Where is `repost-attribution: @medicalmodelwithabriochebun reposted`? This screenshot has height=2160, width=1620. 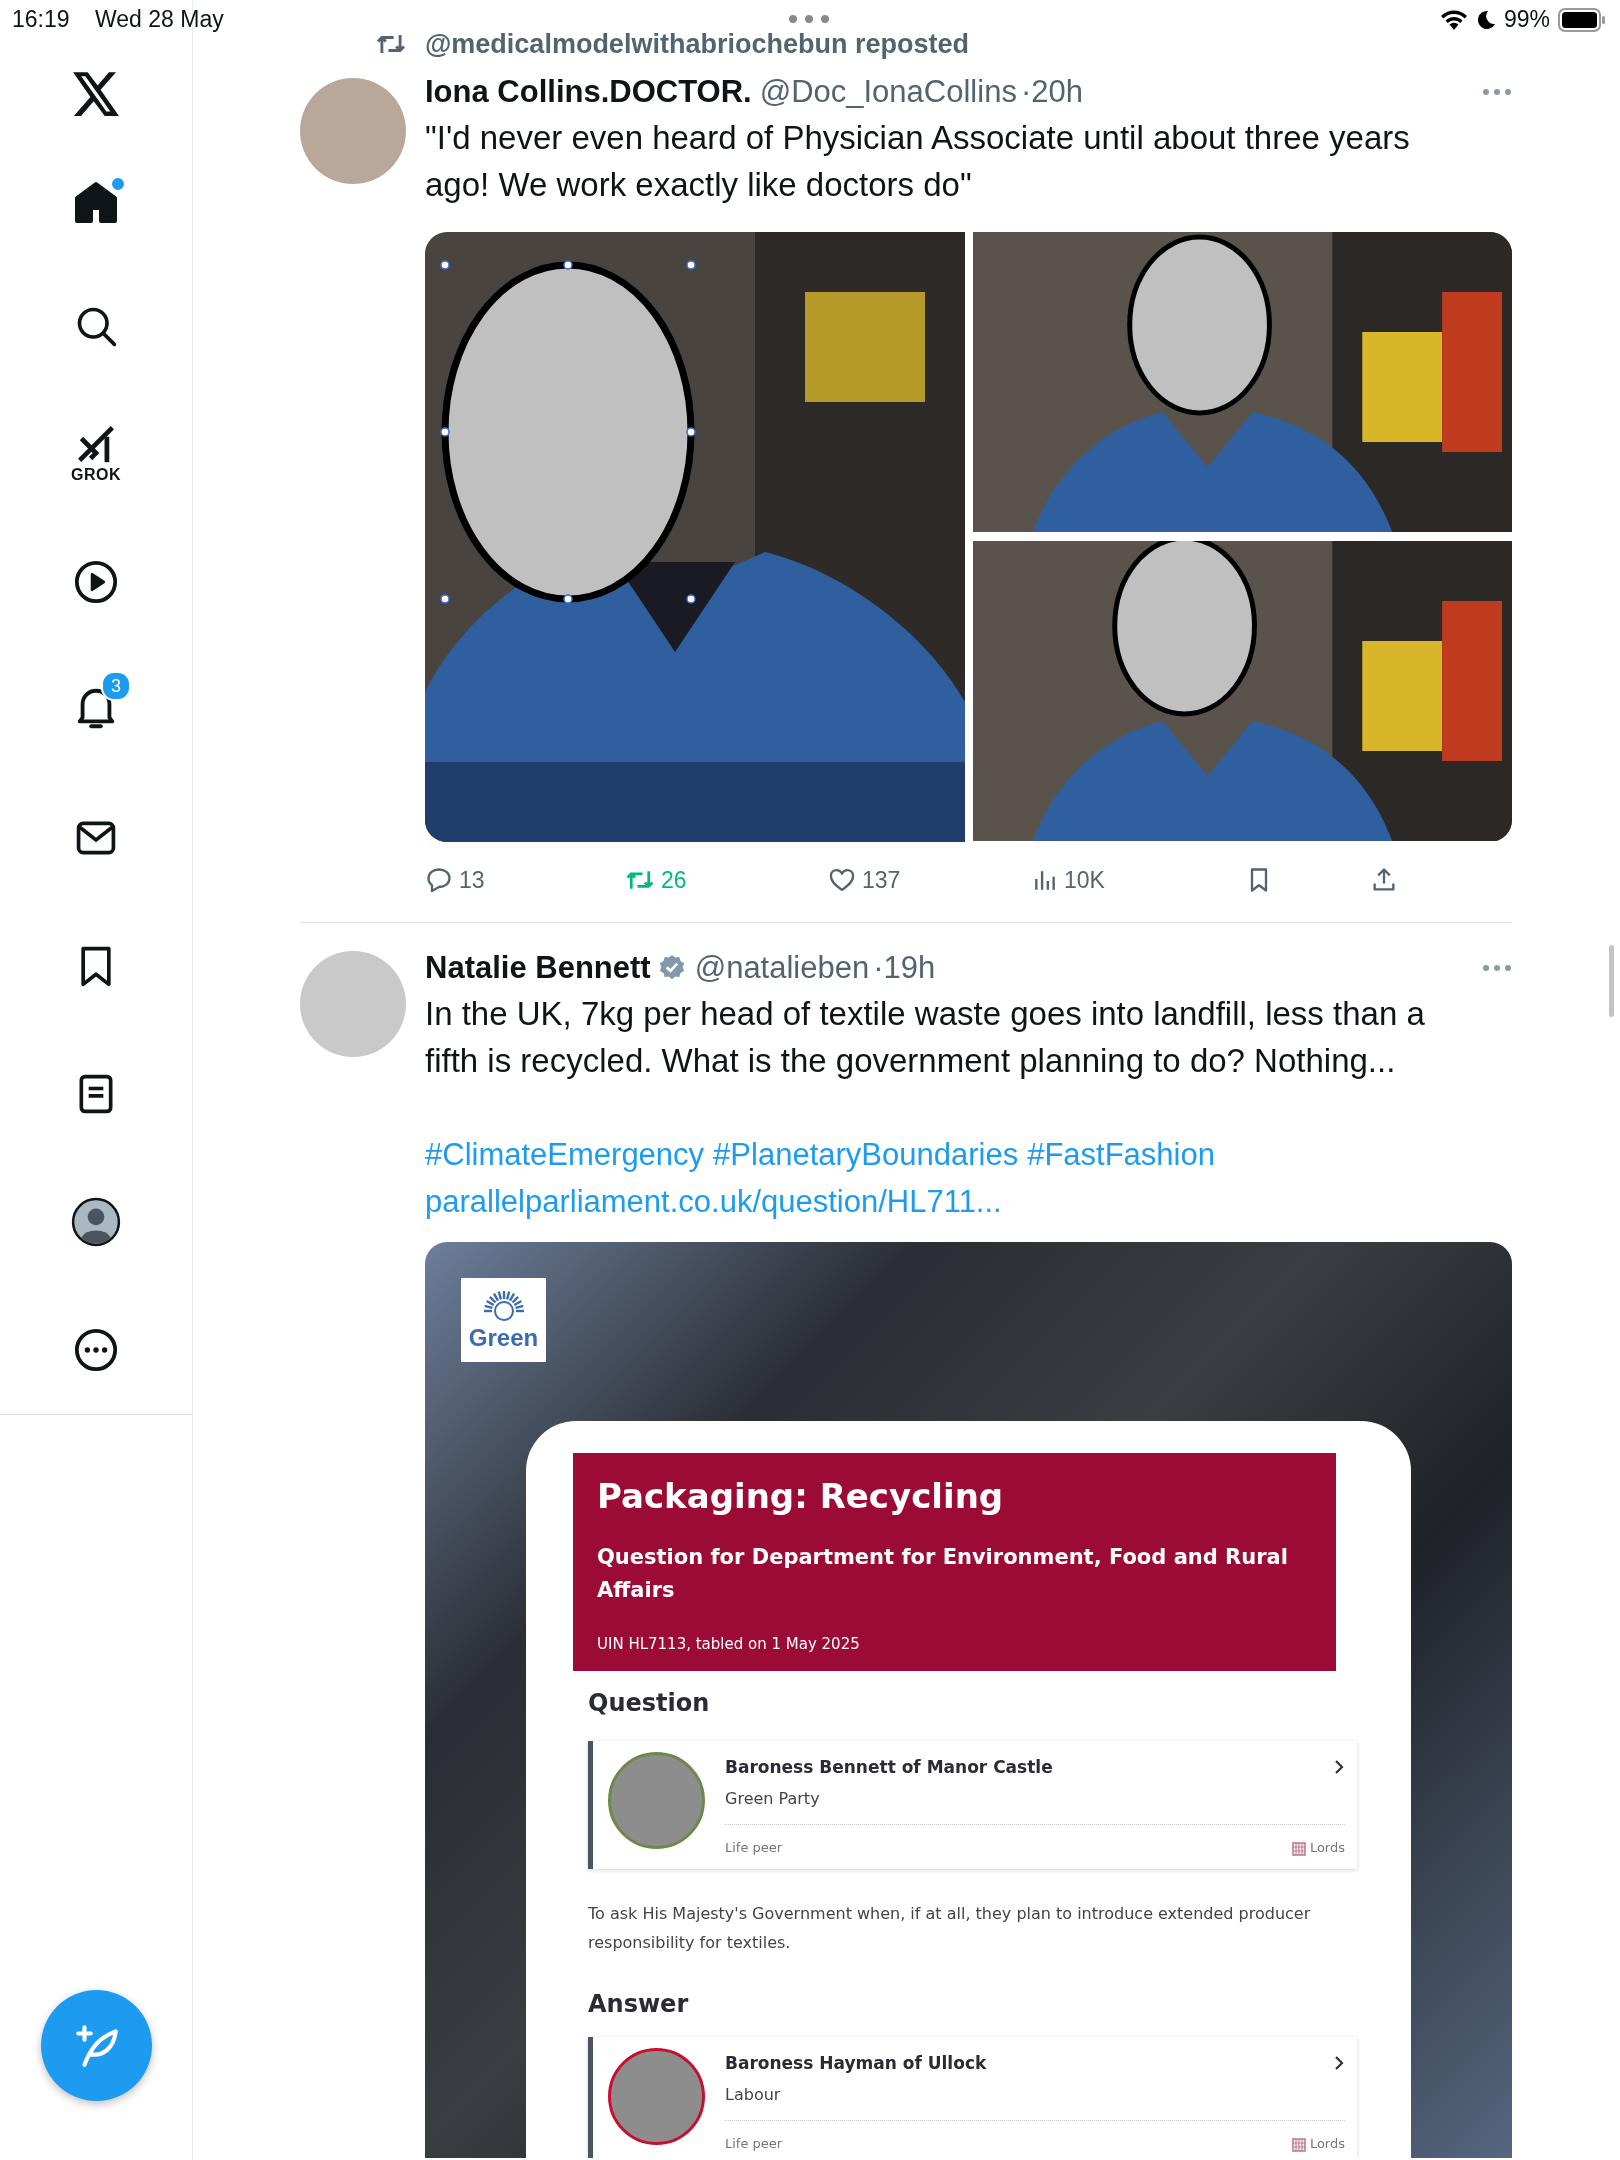
repost-attribution: @medicalmodelwithabriochebun reposted is located at coordinates (697, 44).